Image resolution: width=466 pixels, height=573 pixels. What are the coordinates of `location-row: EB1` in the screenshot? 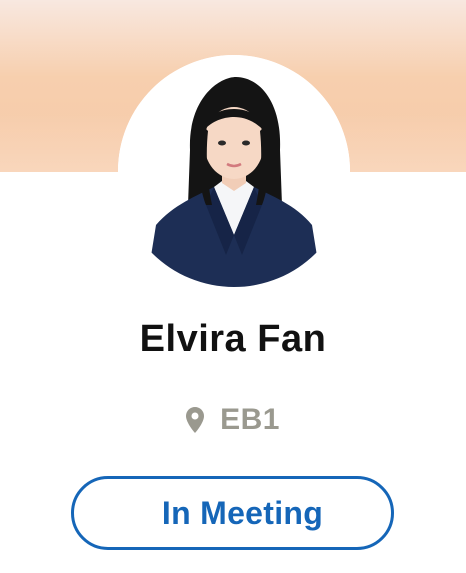 It's located at (233, 420).